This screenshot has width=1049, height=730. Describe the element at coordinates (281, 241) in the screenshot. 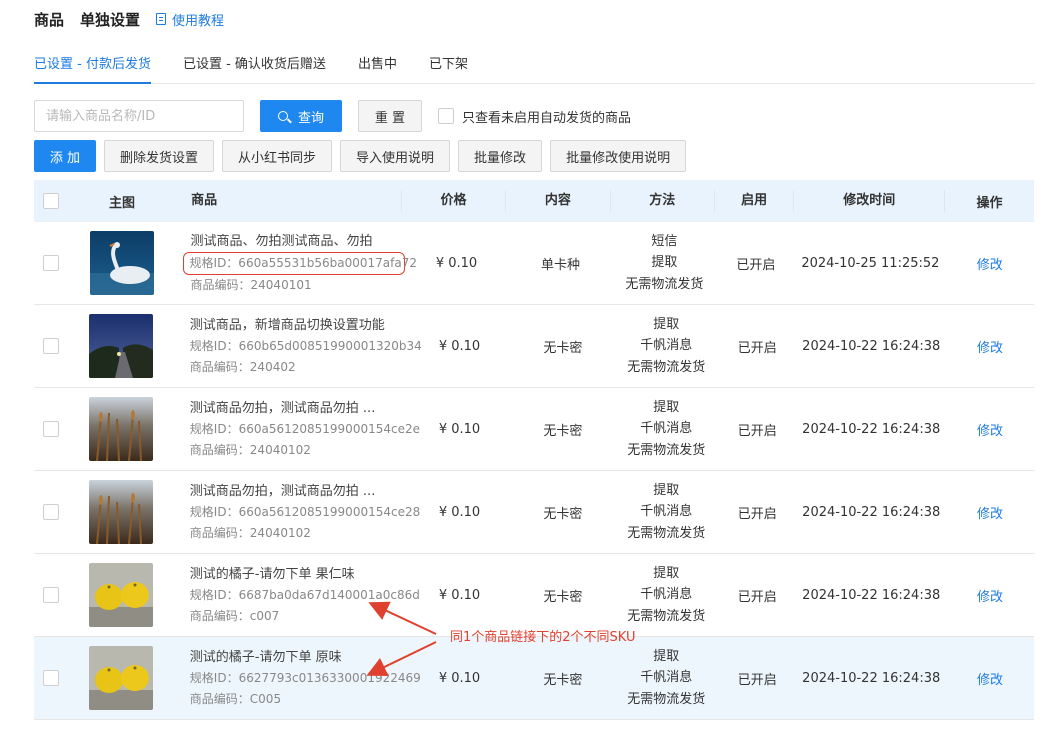

I see `goods-title: 测试商品、勿拍测试商品、勿拍` at that location.